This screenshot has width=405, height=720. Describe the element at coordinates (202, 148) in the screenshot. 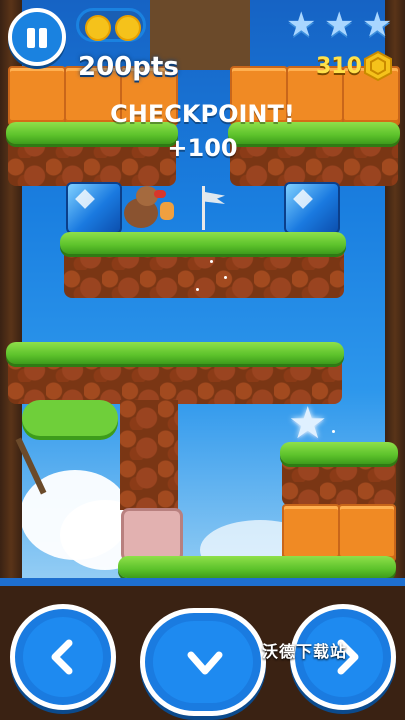

I see `checkpoint-bonus: +100` at that location.